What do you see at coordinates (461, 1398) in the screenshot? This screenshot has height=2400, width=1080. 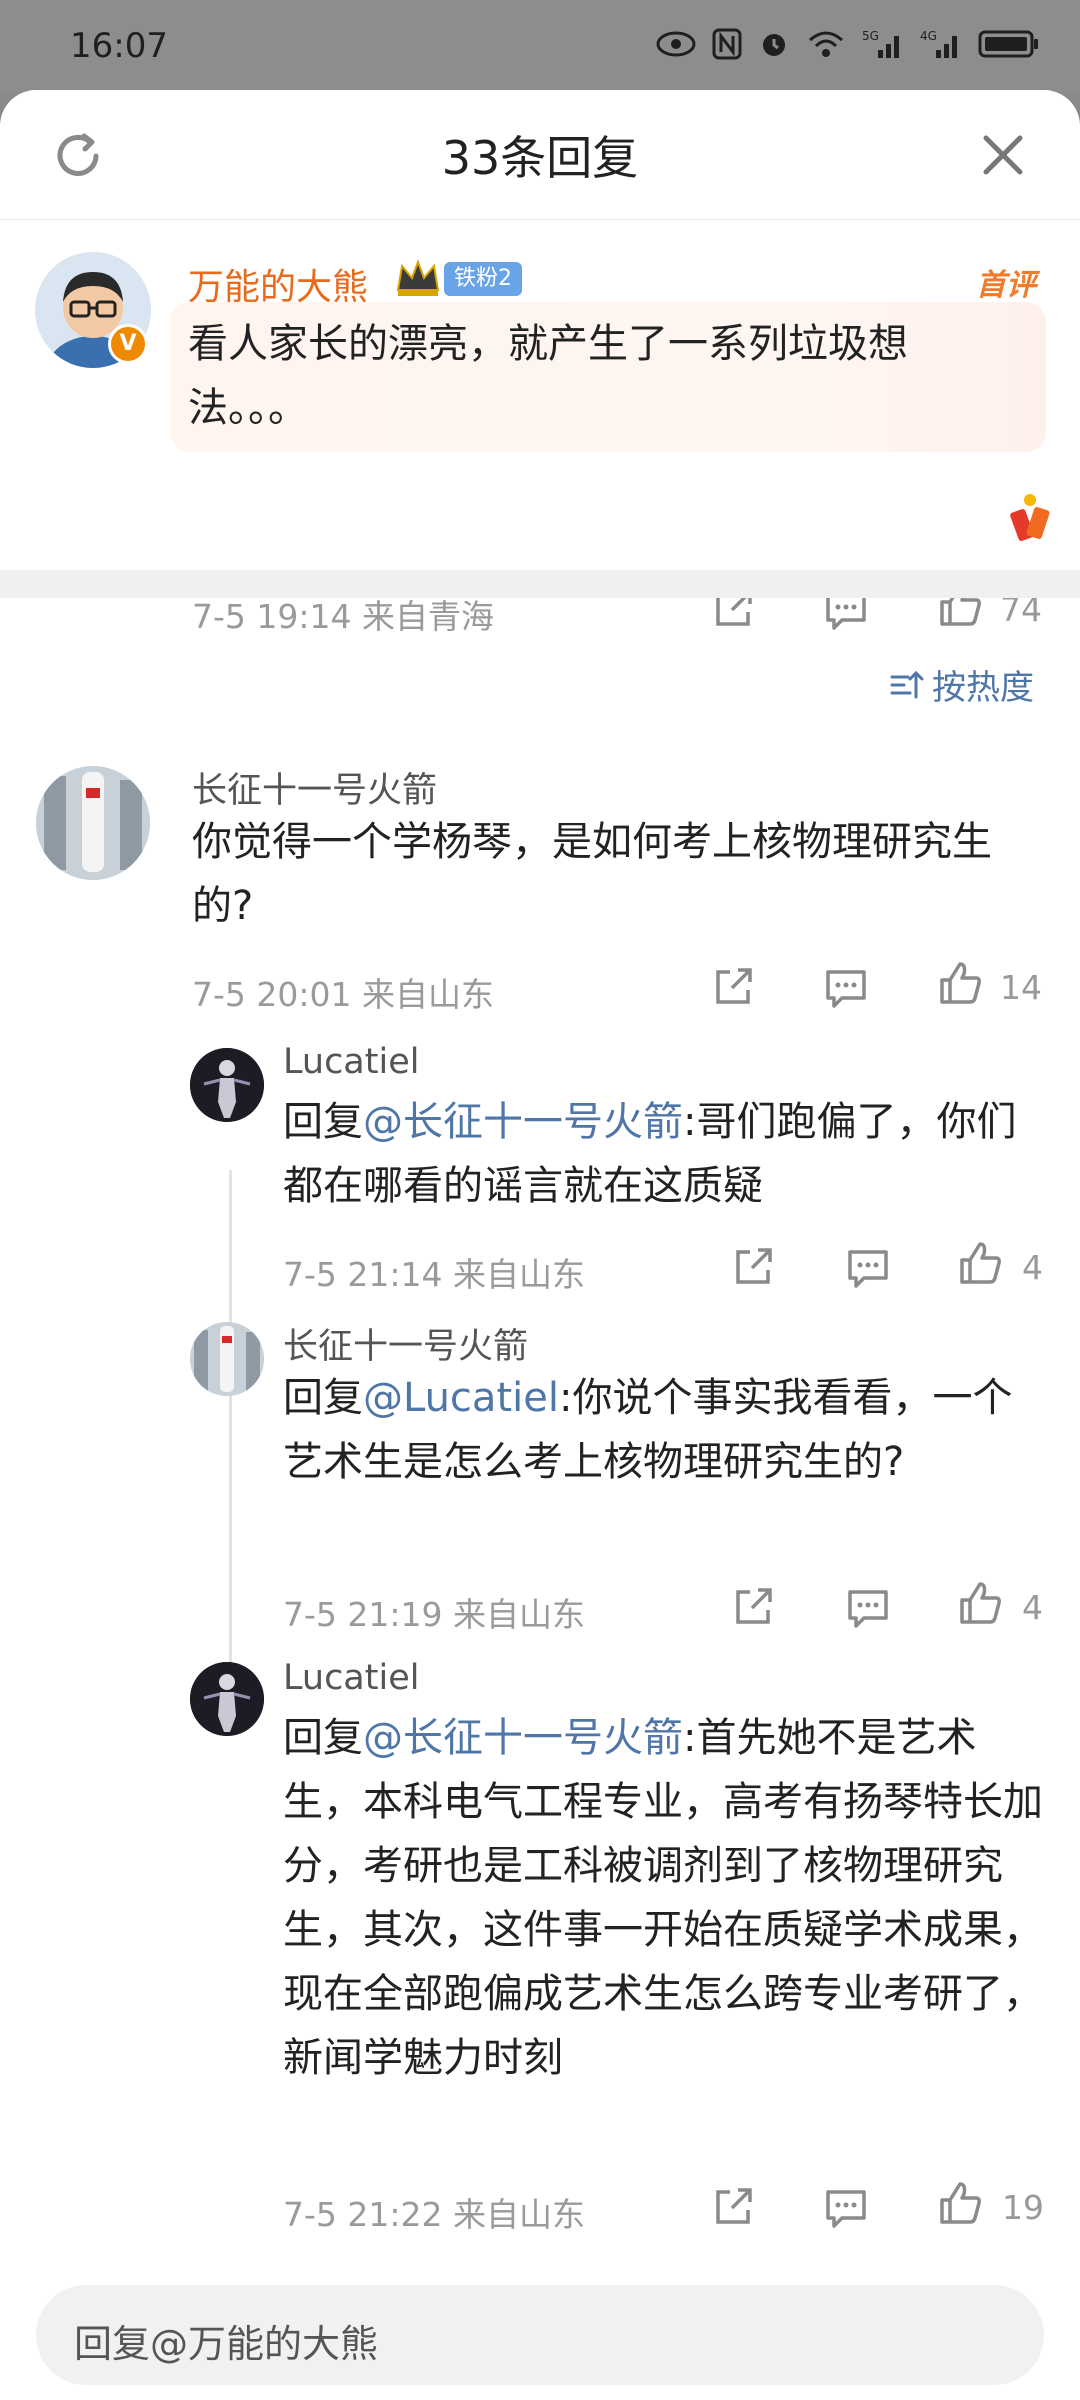 I see `mention-link: @Lucatiel` at bounding box center [461, 1398].